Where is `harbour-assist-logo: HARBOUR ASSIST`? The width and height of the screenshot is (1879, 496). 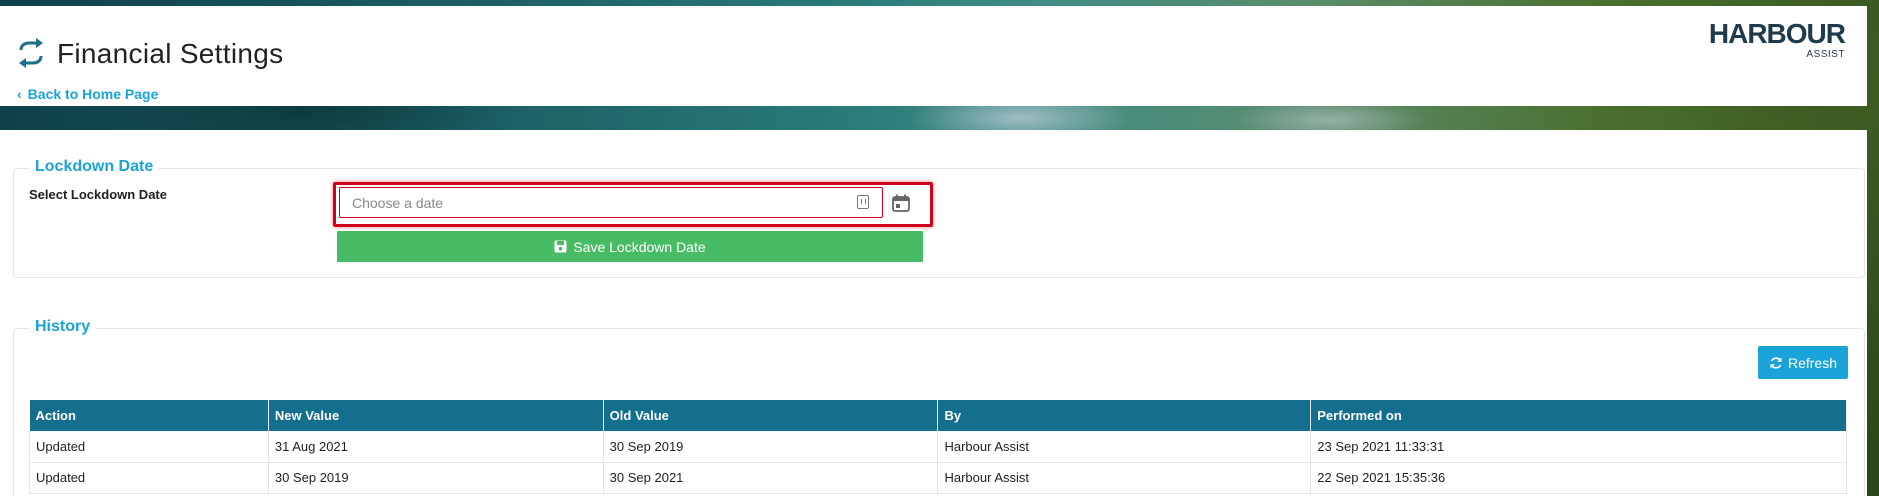
harbour-assist-logo: HARBOUR ASSIST is located at coordinates (1777, 39).